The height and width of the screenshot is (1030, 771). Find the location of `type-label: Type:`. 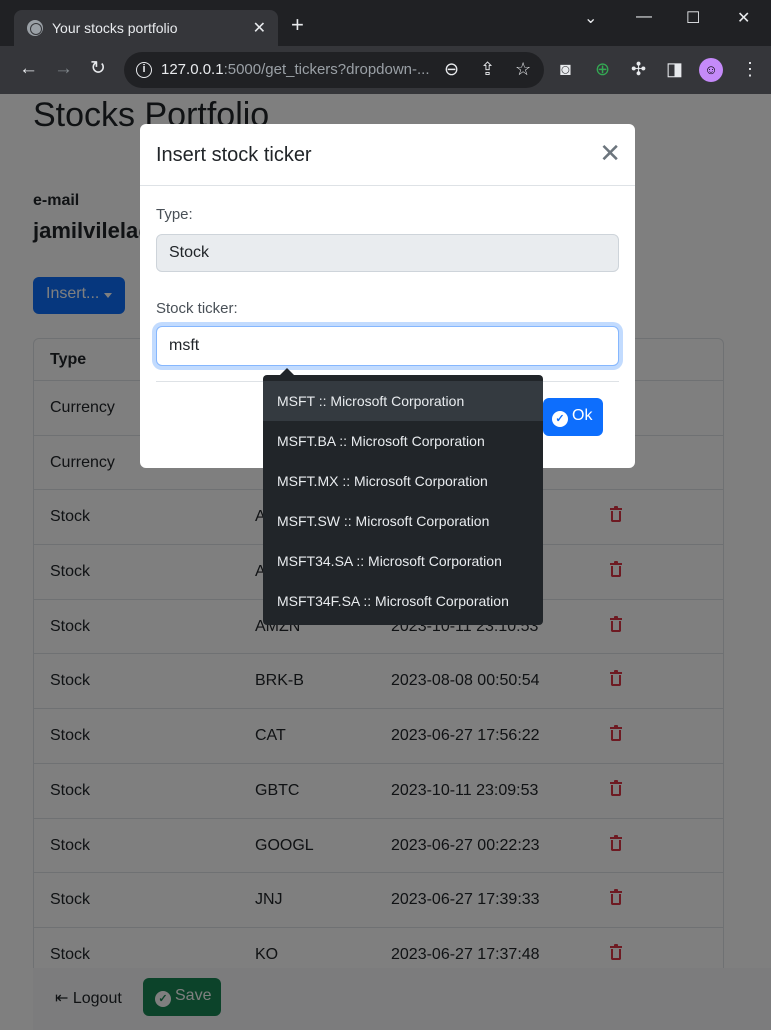

type-label: Type: is located at coordinates (174, 214).